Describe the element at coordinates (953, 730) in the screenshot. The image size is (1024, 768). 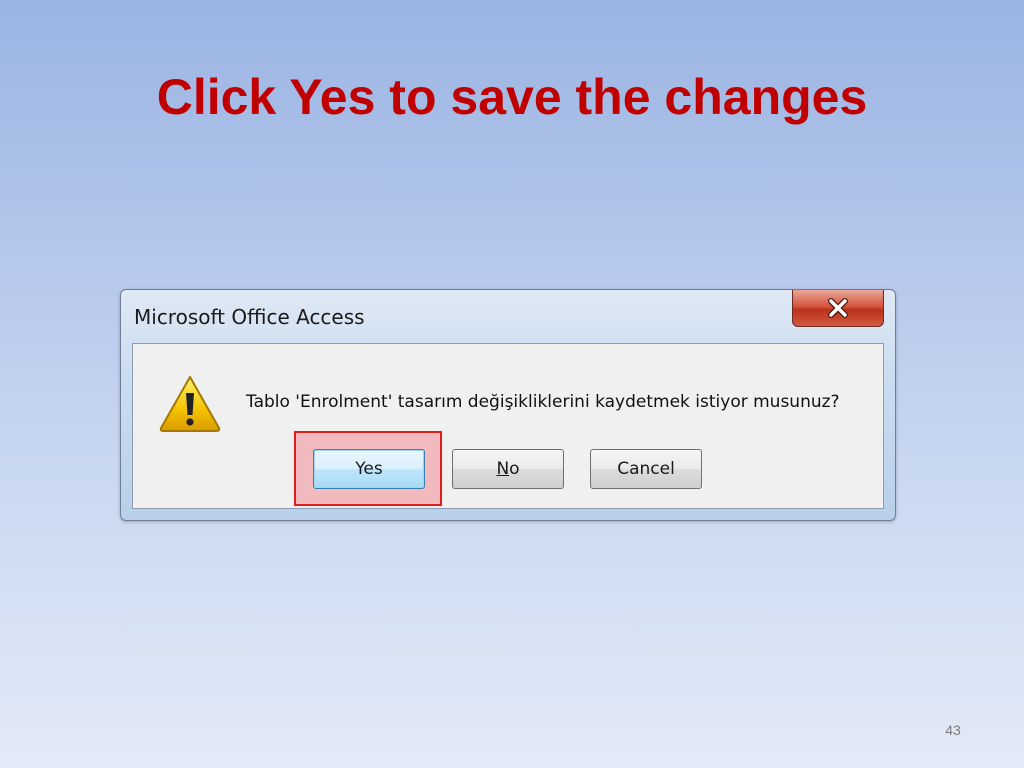
I see `page-number: 43` at that location.